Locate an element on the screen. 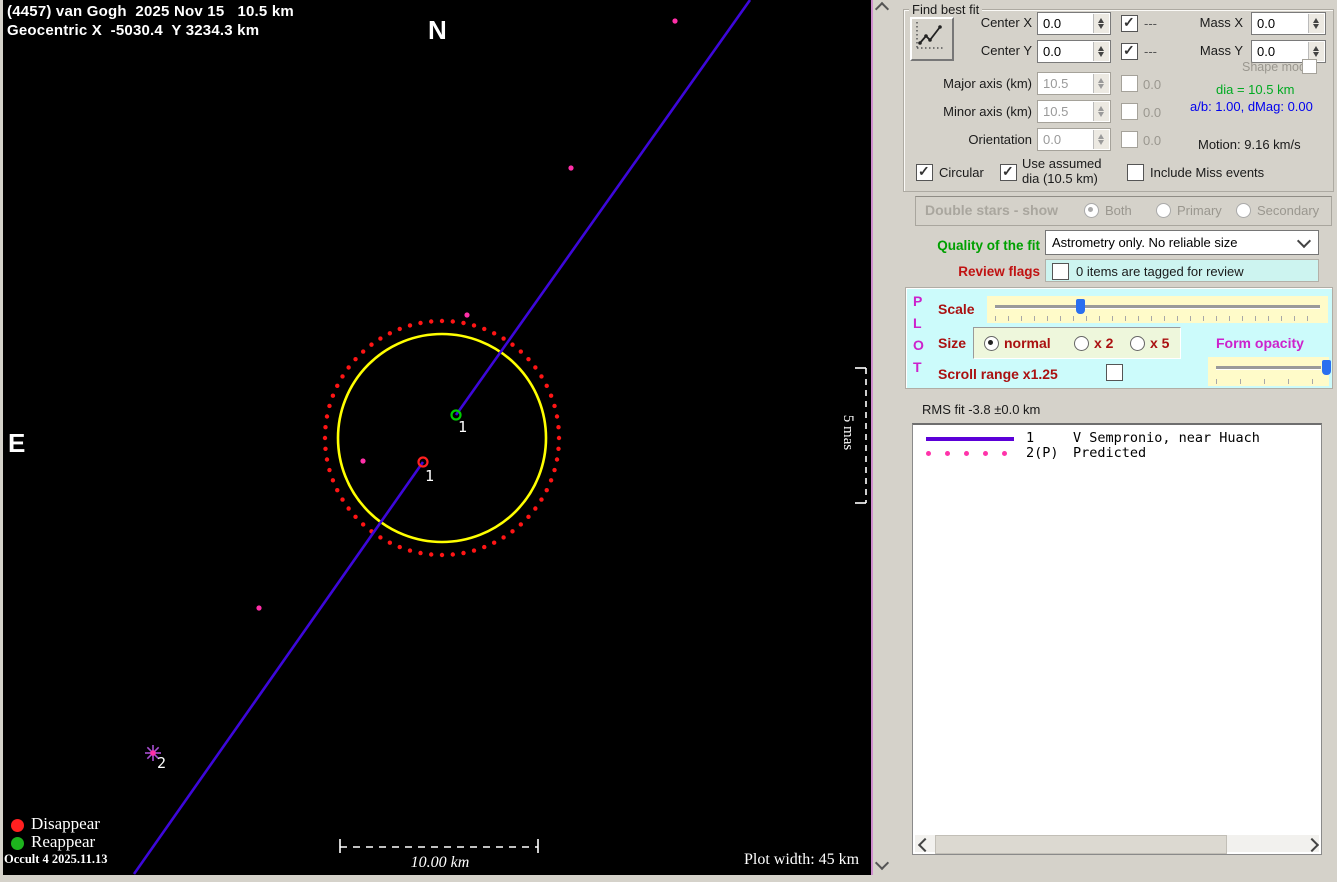 The image size is (1337, 882). major-axis-spinner: 10.5 is located at coordinates (1074, 83).